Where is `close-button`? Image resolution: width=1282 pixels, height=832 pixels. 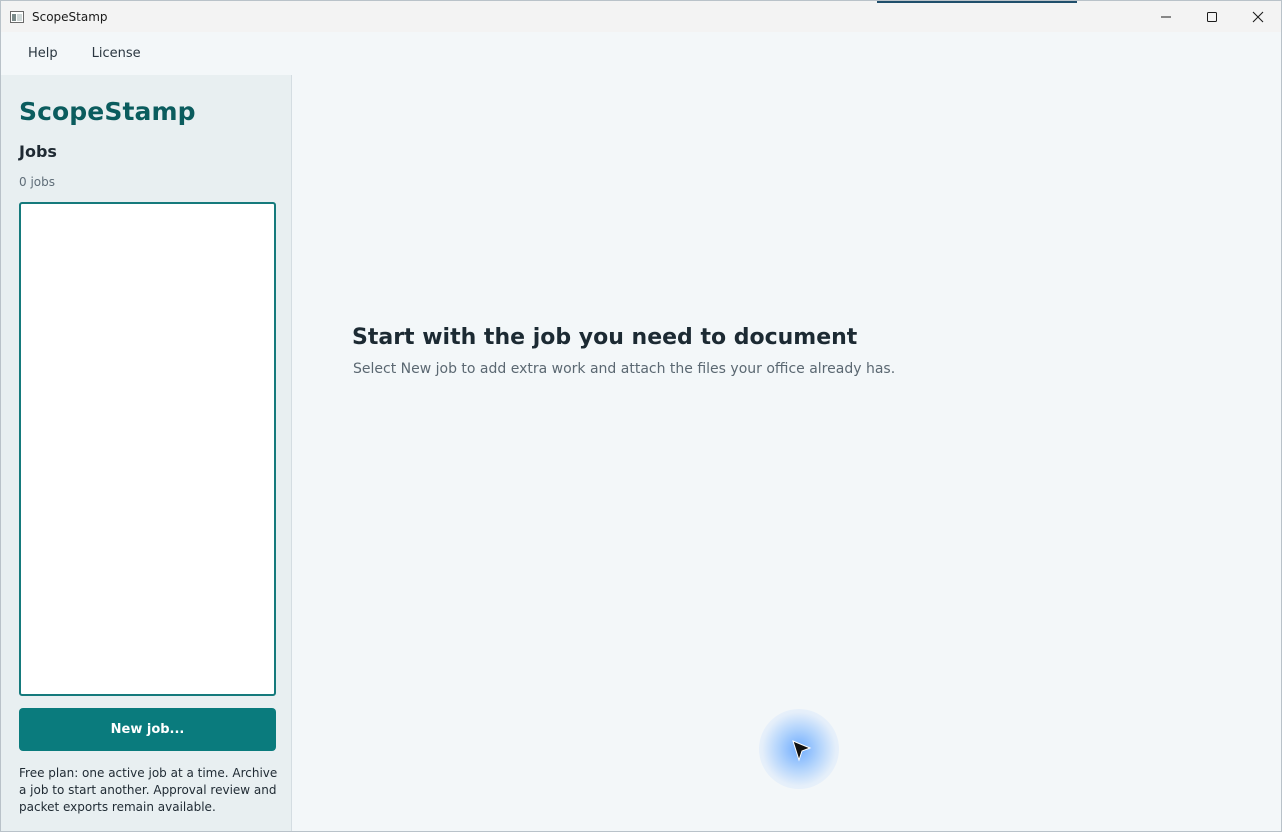
close-button is located at coordinates (1258, 16).